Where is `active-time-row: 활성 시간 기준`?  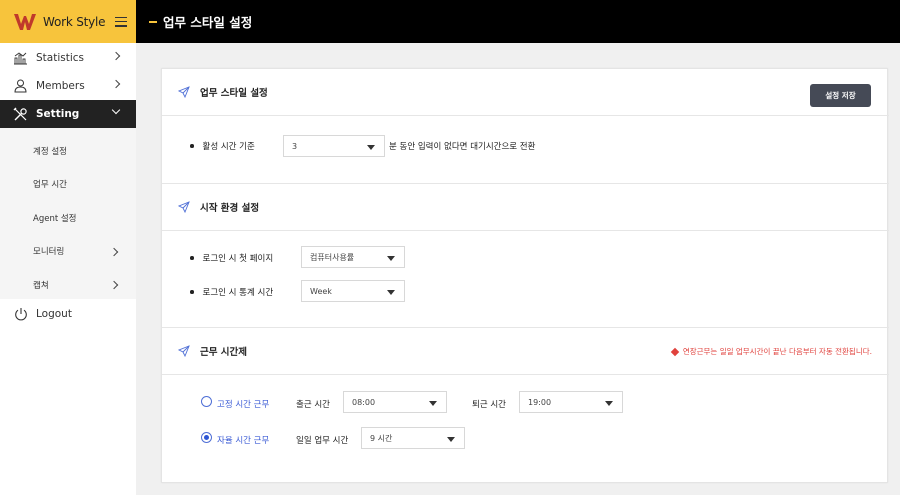 active-time-row: 활성 시간 기준 is located at coordinates (222, 146).